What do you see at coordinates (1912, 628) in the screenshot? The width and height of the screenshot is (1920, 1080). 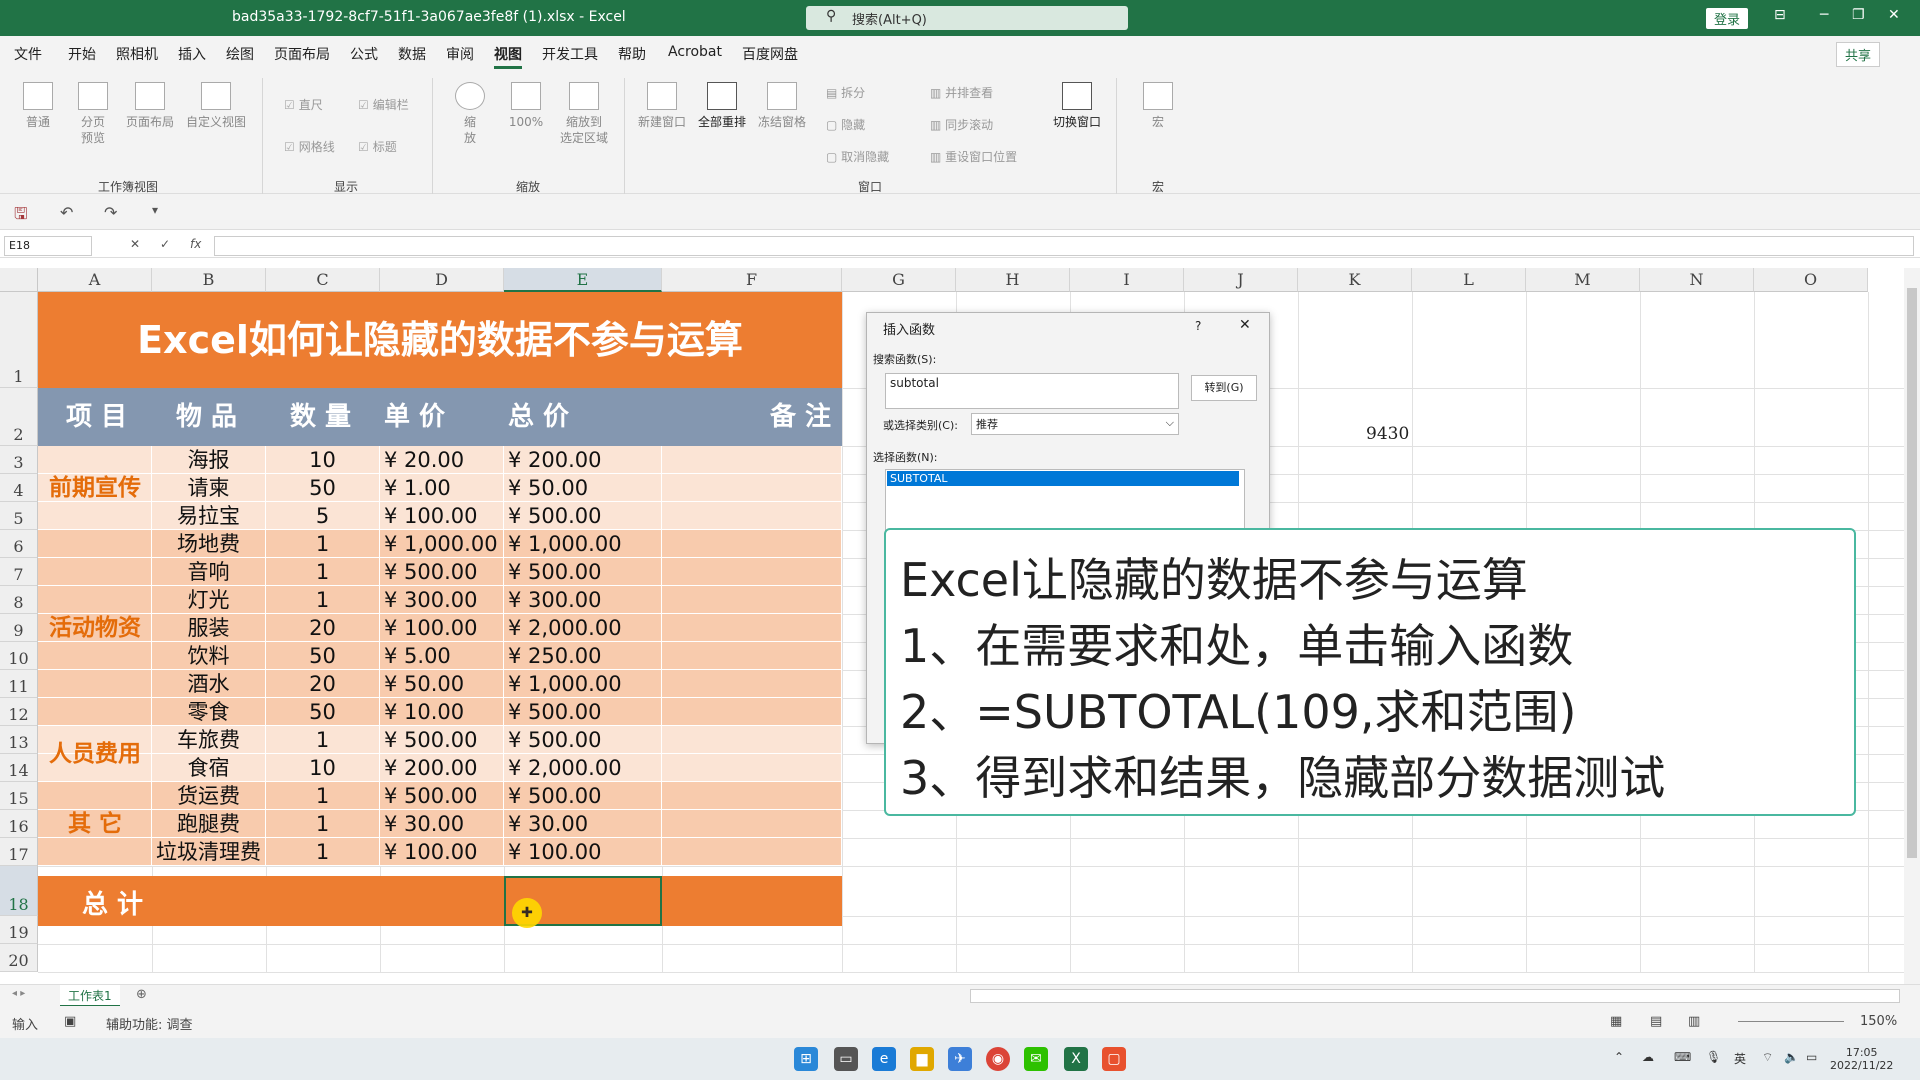 I see `vertical-scrollbar` at bounding box center [1912, 628].